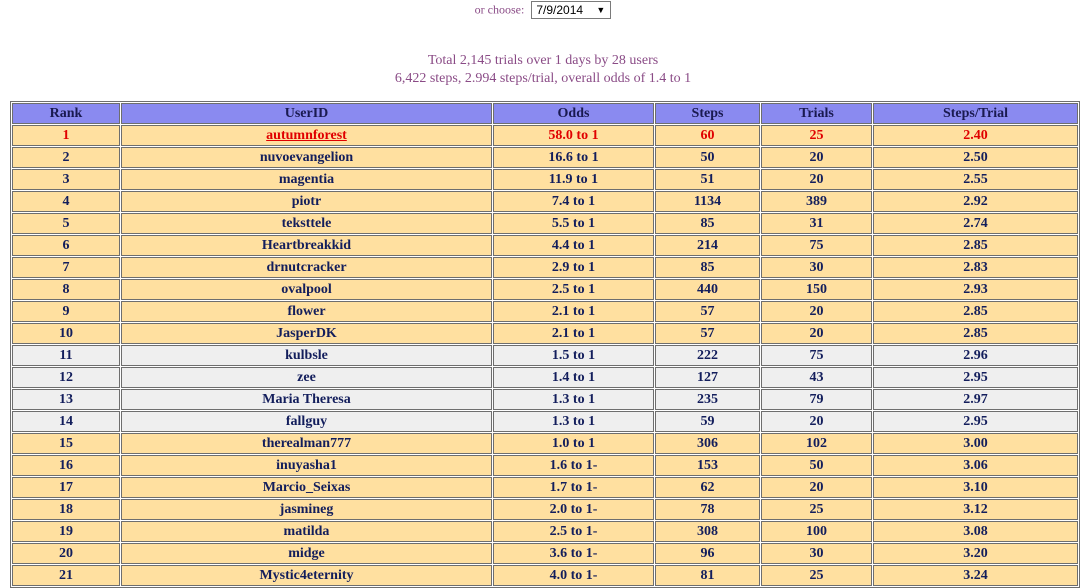 The width and height of the screenshot is (1086, 588). I want to click on table-row: 2 nuvoevangelion 16.6 to 1 50 20 2.50, so click(545, 157).